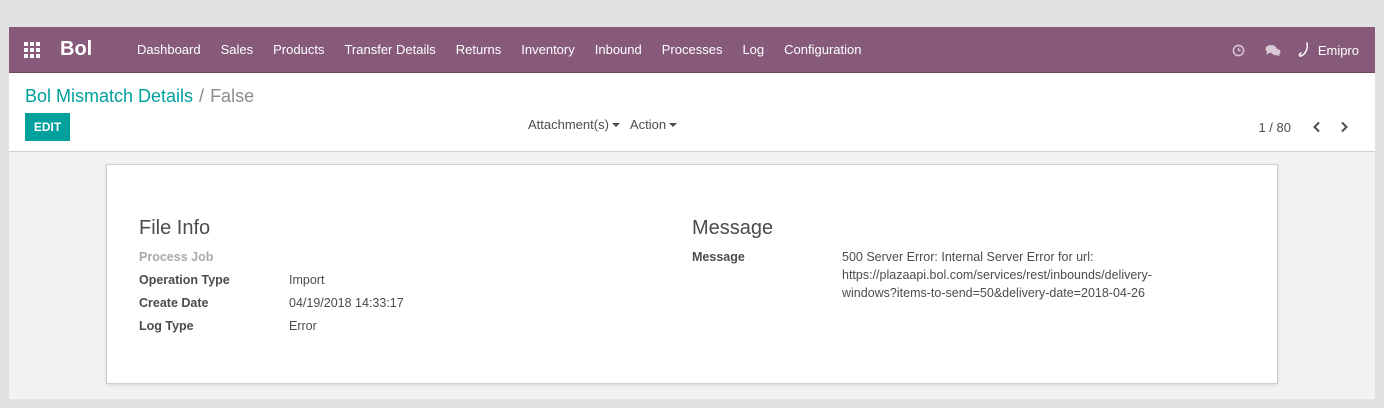  I want to click on user-menu: Emipro, so click(1328, 50).